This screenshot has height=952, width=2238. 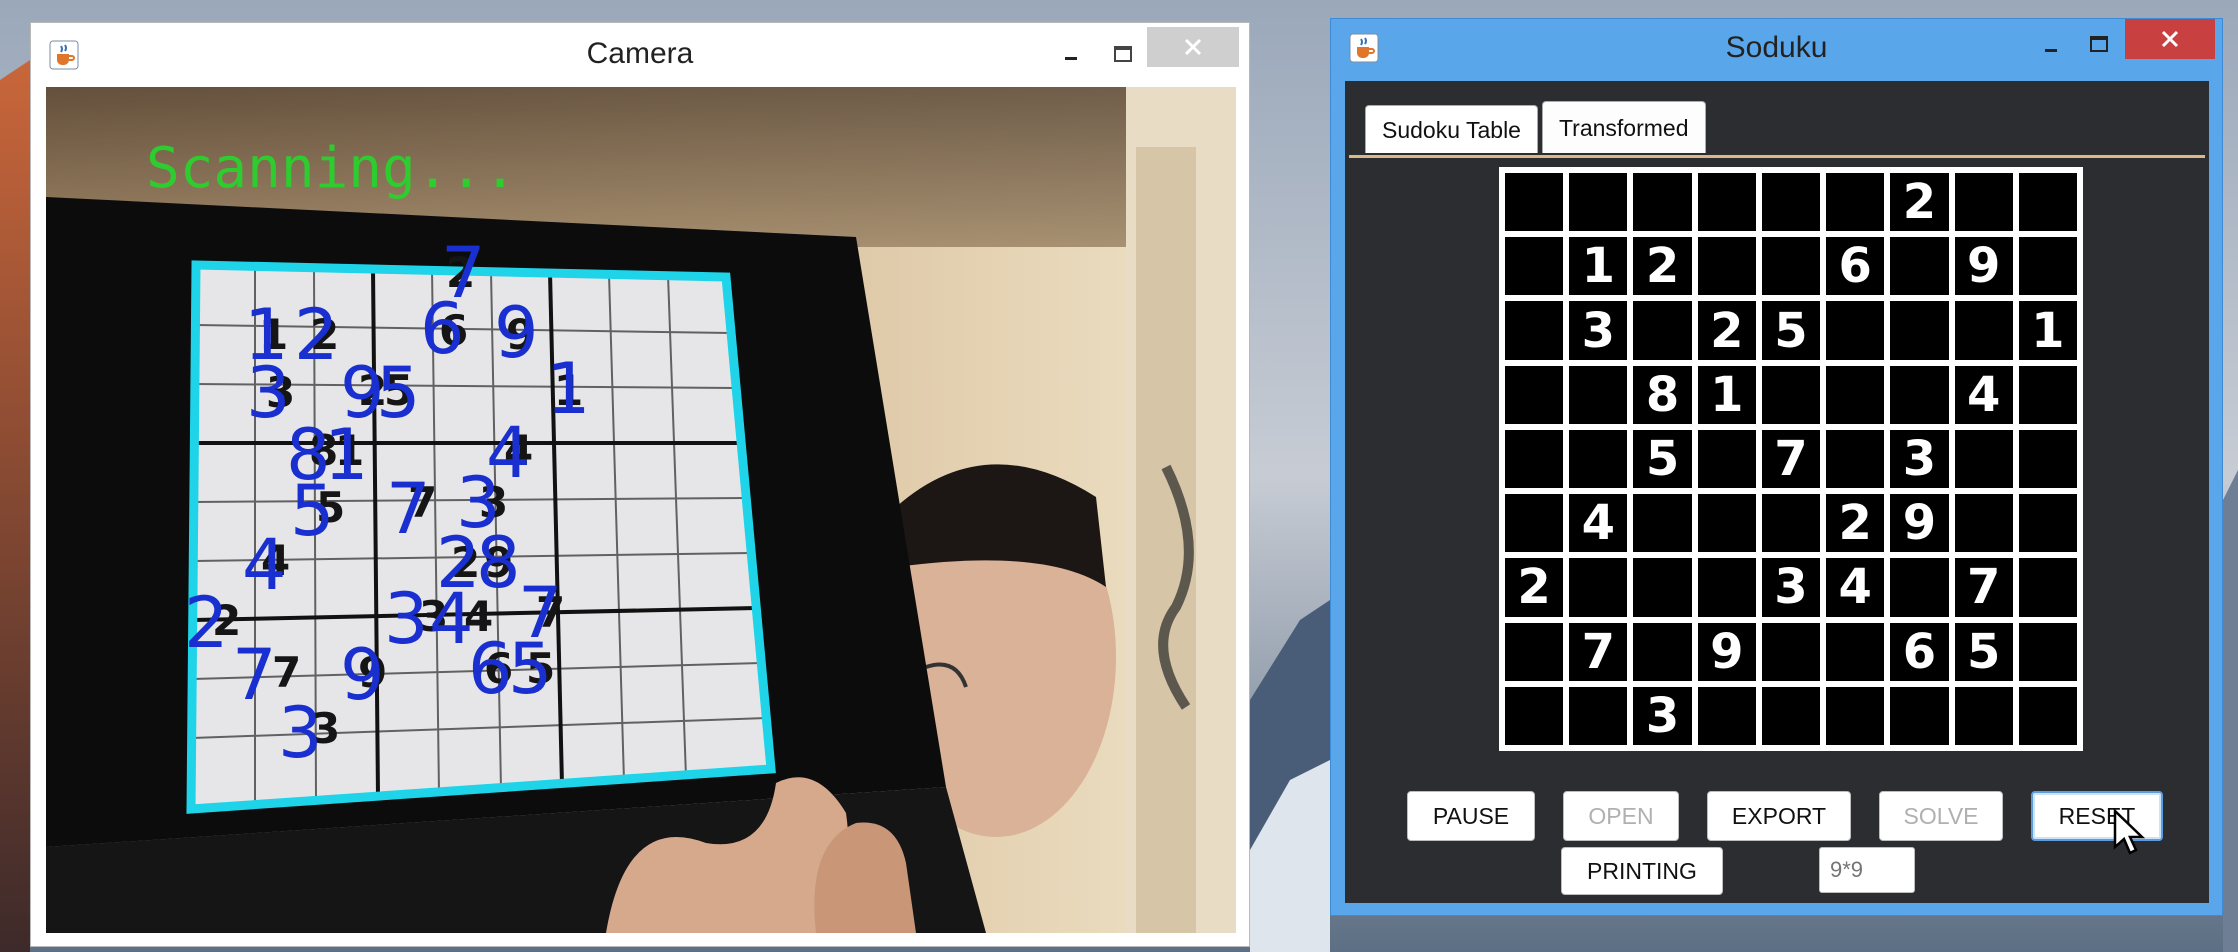 I want to click on grid-size-input, so click(x=1867, y=870).